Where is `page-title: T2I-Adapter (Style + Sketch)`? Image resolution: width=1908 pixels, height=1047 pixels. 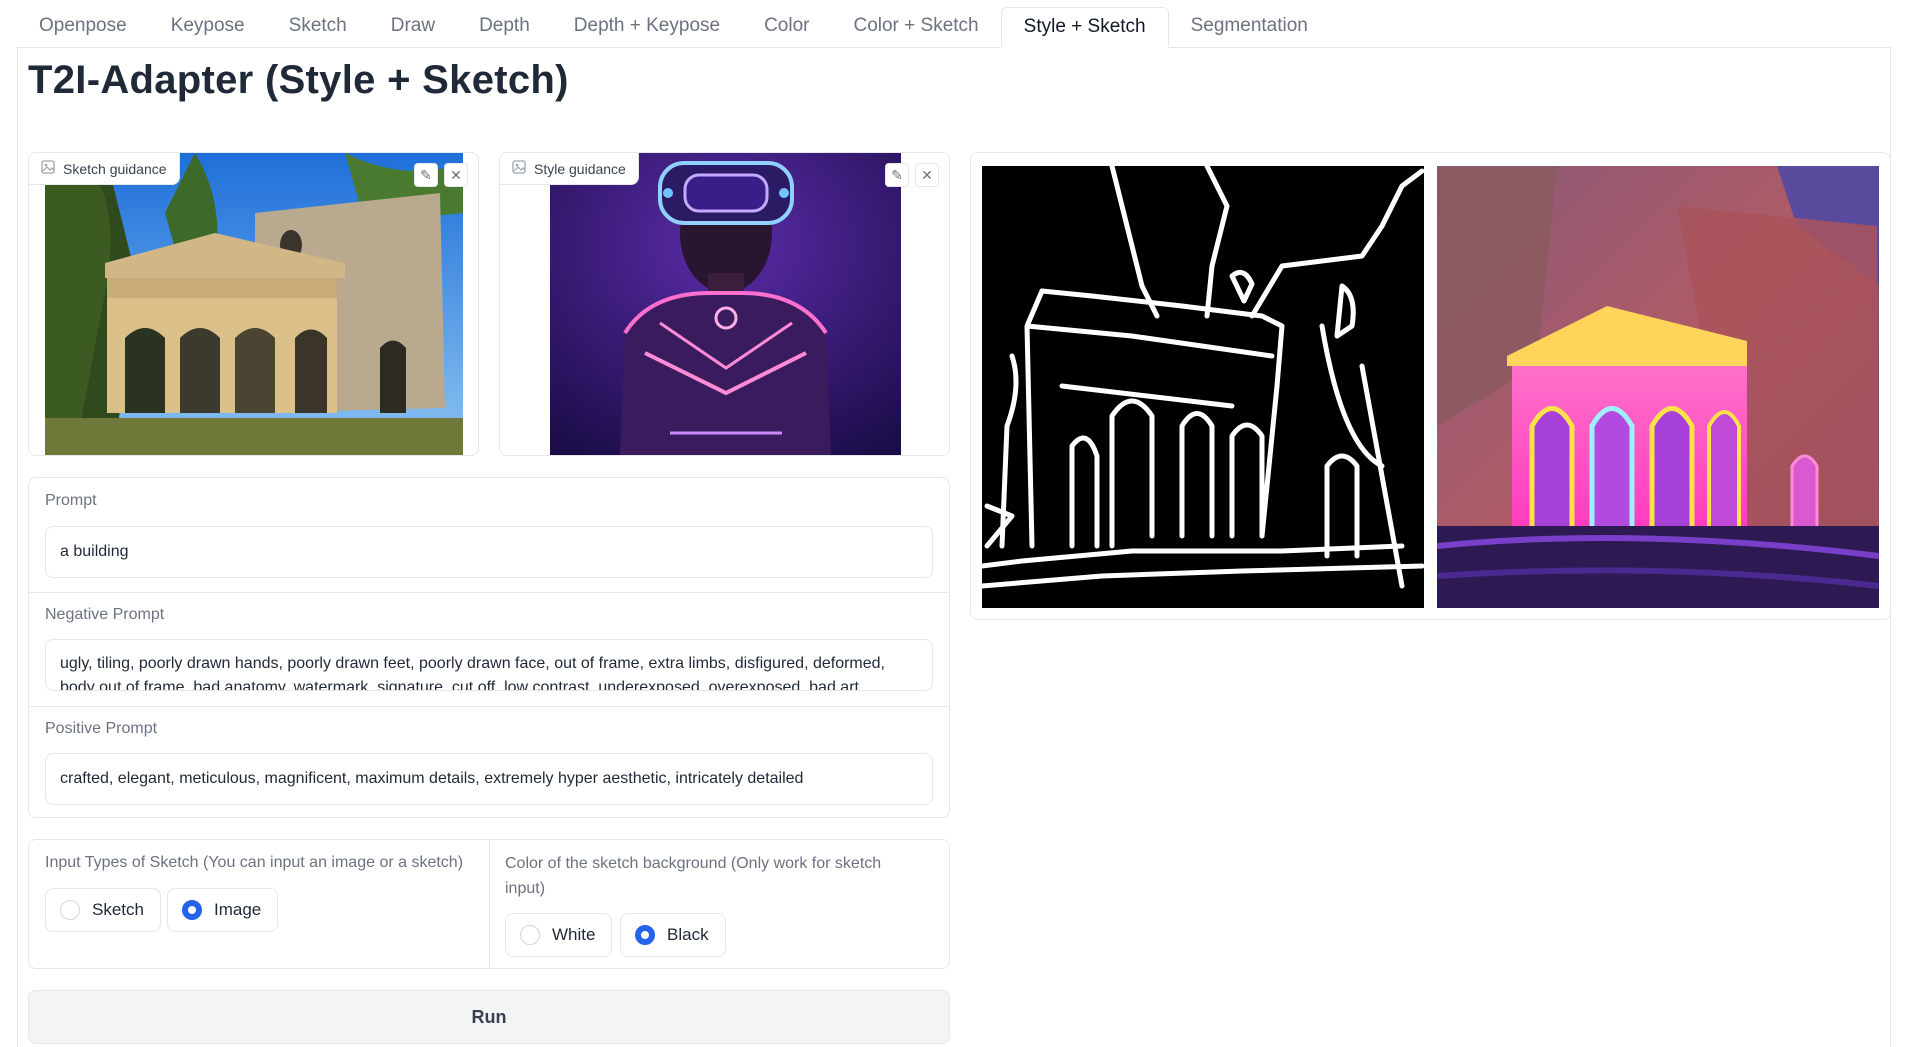
page-title: T2I-Adapter (Style + Sketch) is located at coordinates (298, 80).